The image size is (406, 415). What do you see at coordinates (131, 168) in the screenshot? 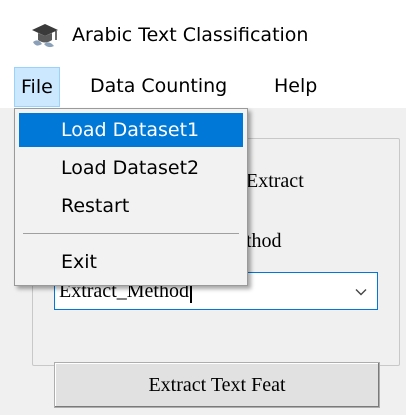
I see `menu-item-load-dataset2: Load Dataset2` at bounding box center [131, 168].